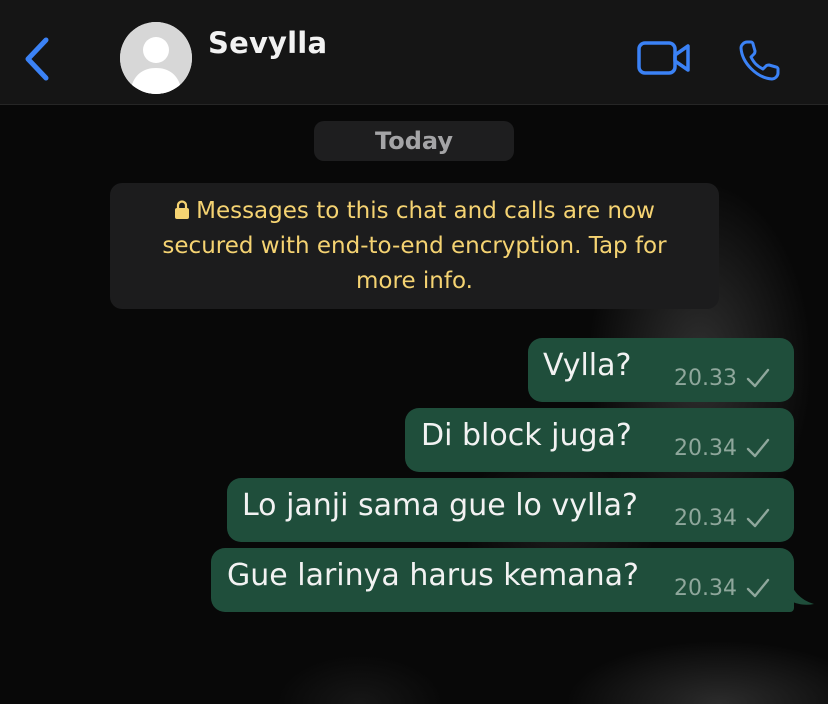  I want to click on back-button, so click(38, 59).